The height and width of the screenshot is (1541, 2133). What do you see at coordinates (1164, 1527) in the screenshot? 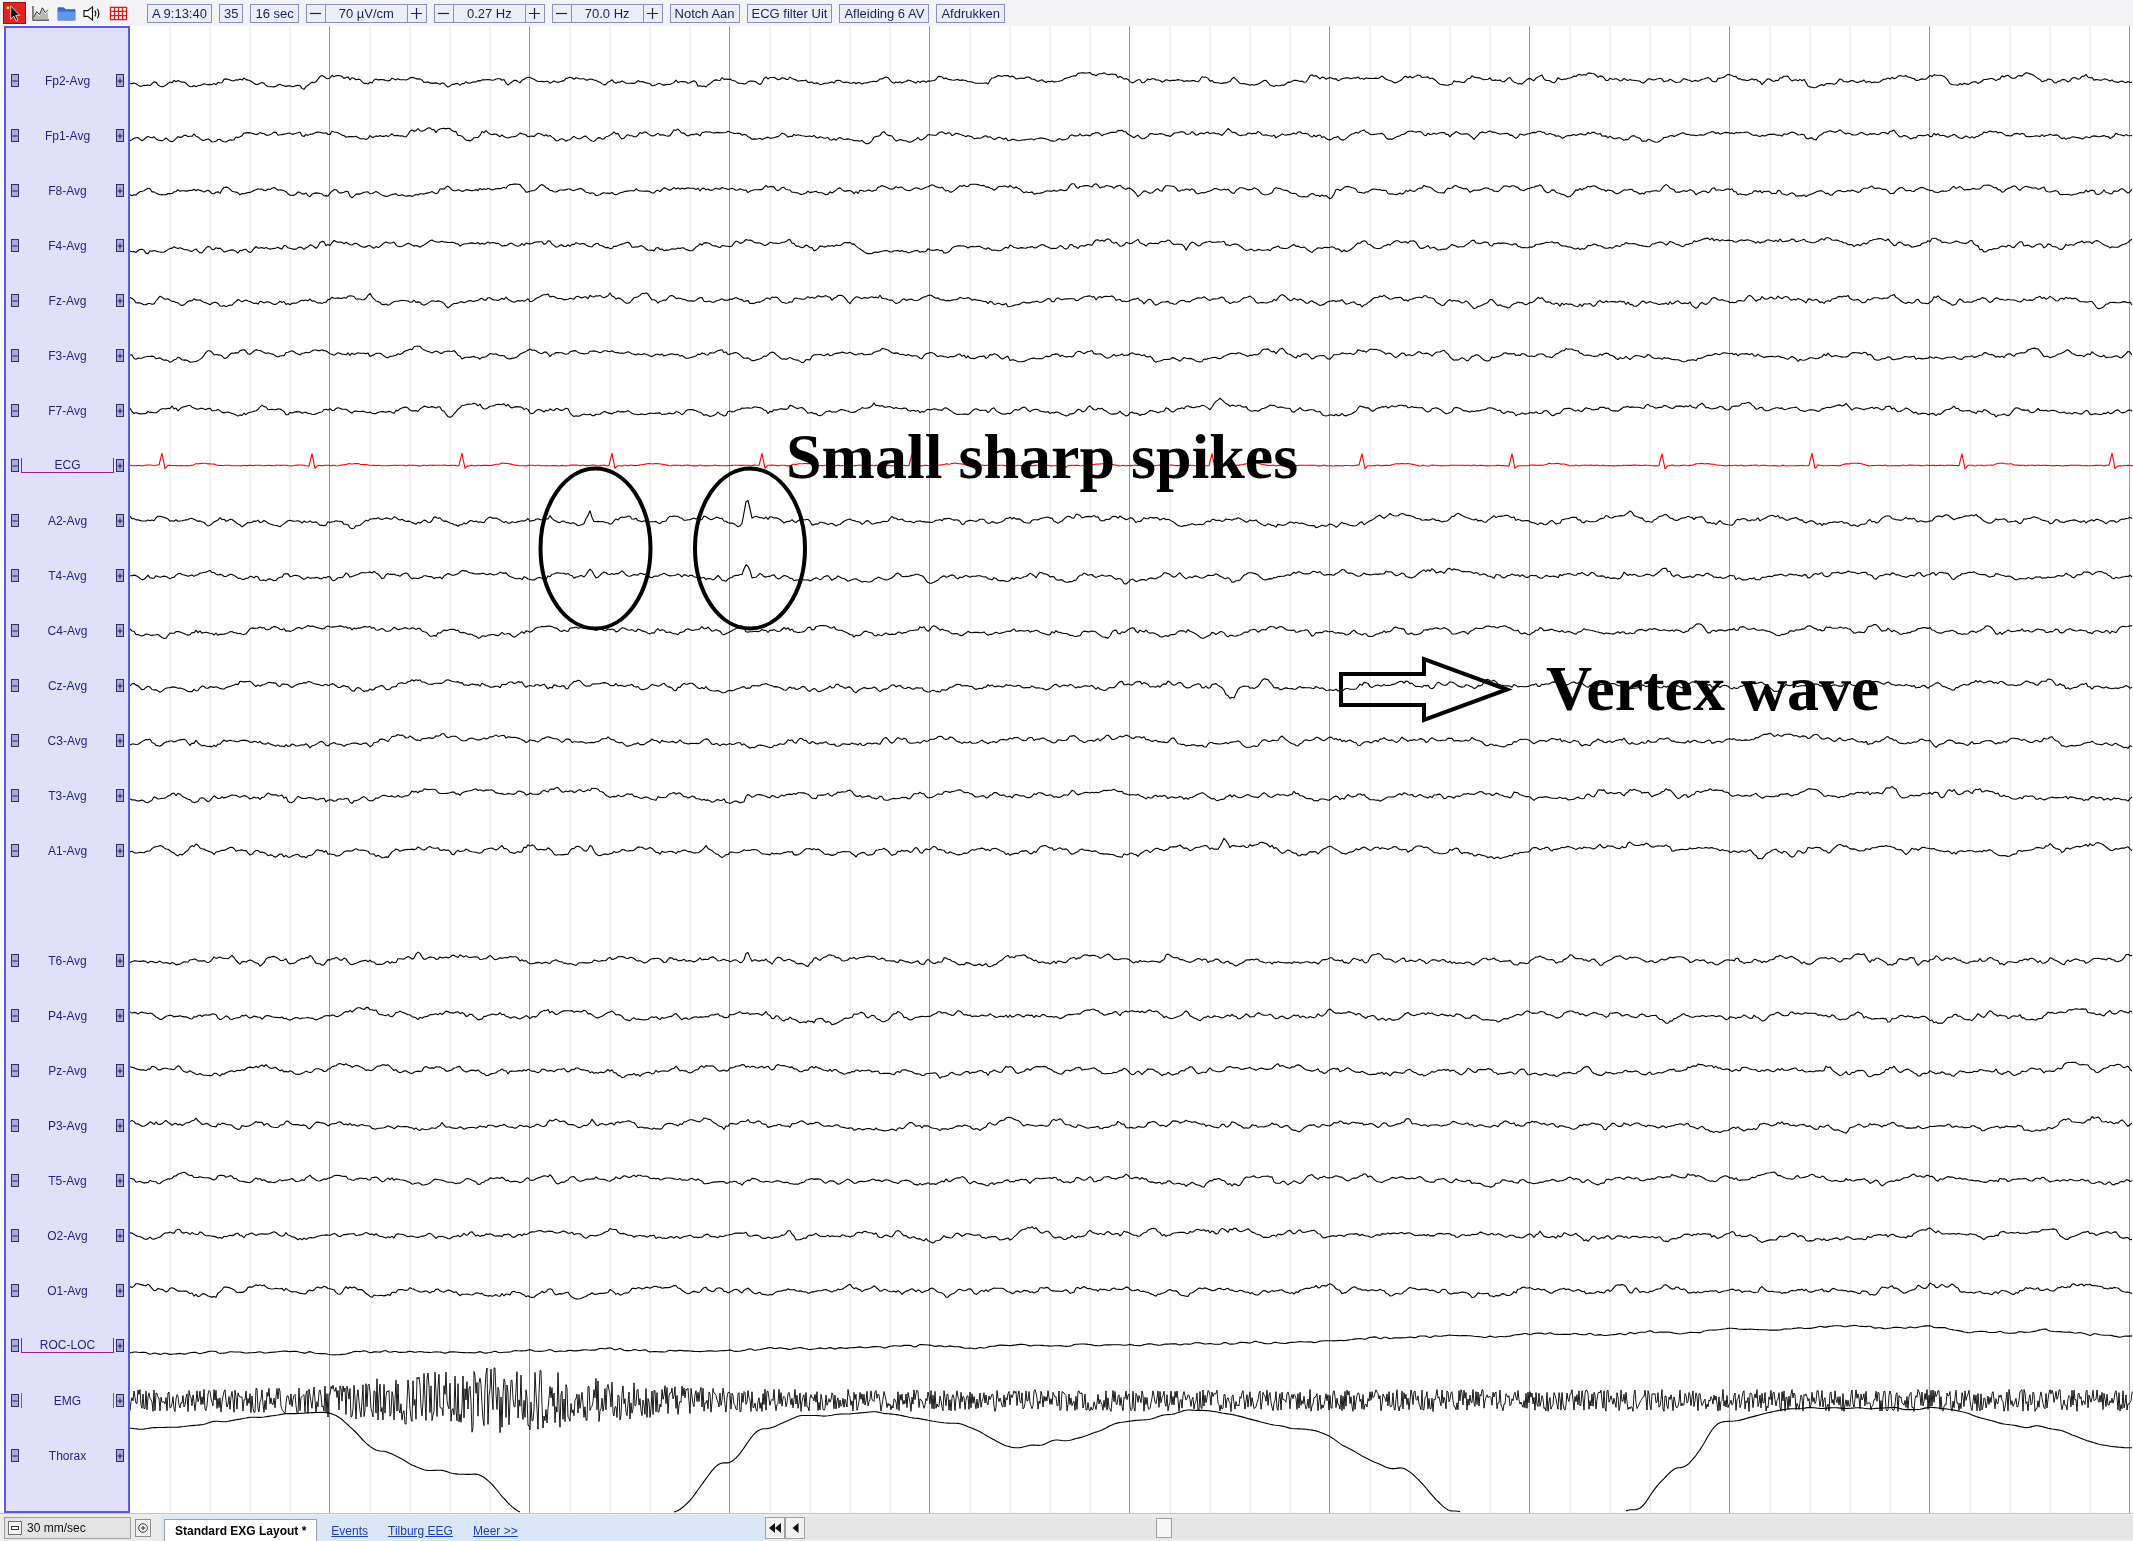
I see `scrollbar-thumb` at bounding box center [1164, 1527].